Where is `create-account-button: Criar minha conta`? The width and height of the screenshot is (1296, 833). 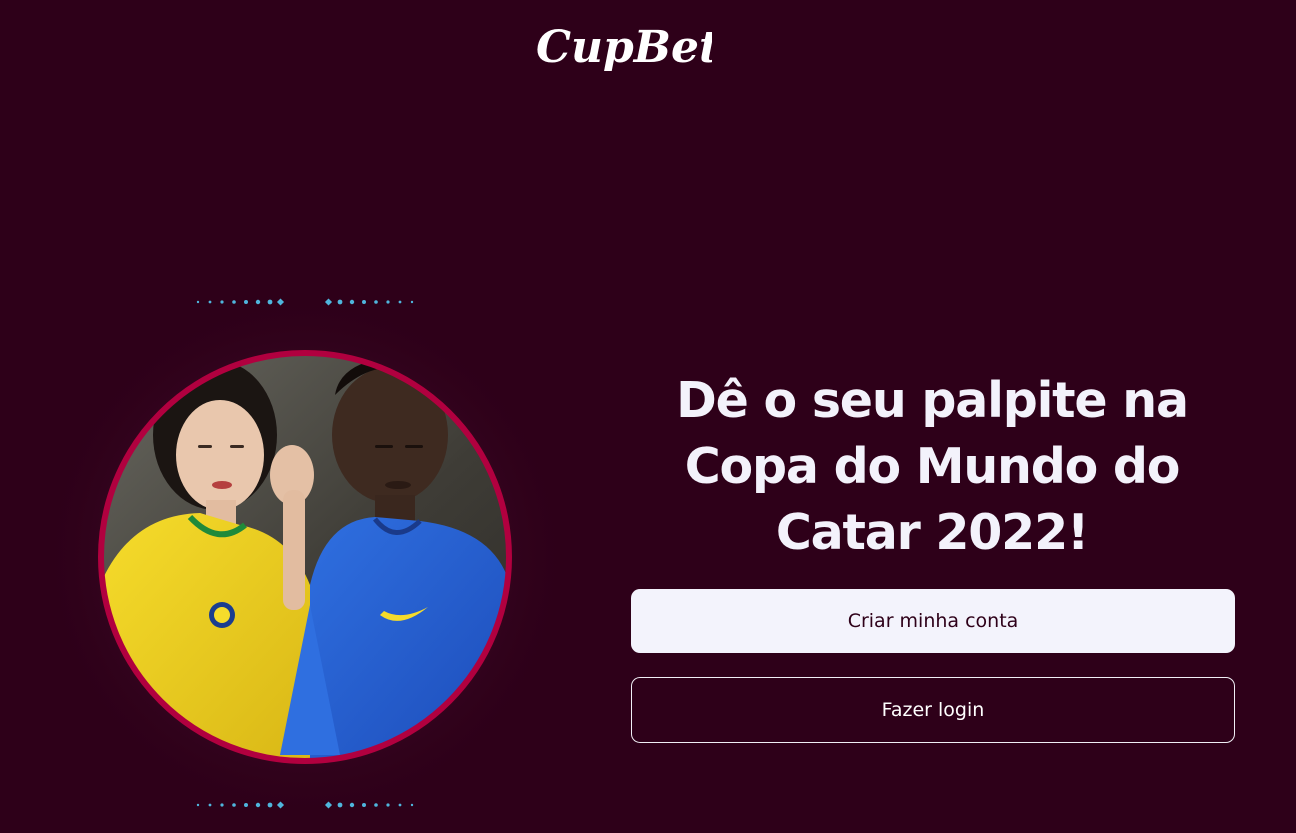 create-account-button: Criar minha conta is located at coordinates (933, 621).